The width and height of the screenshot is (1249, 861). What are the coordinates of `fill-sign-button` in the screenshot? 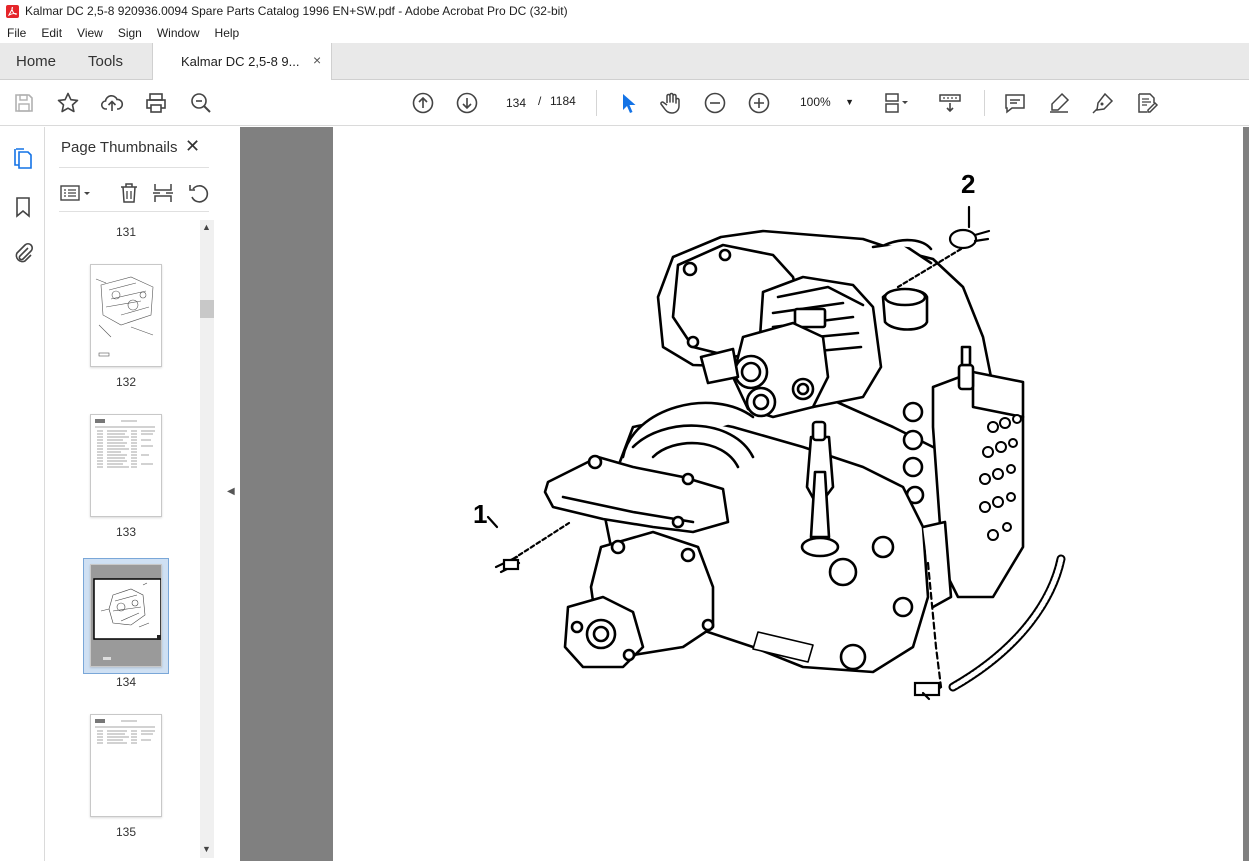 It's located at (1103, 103).